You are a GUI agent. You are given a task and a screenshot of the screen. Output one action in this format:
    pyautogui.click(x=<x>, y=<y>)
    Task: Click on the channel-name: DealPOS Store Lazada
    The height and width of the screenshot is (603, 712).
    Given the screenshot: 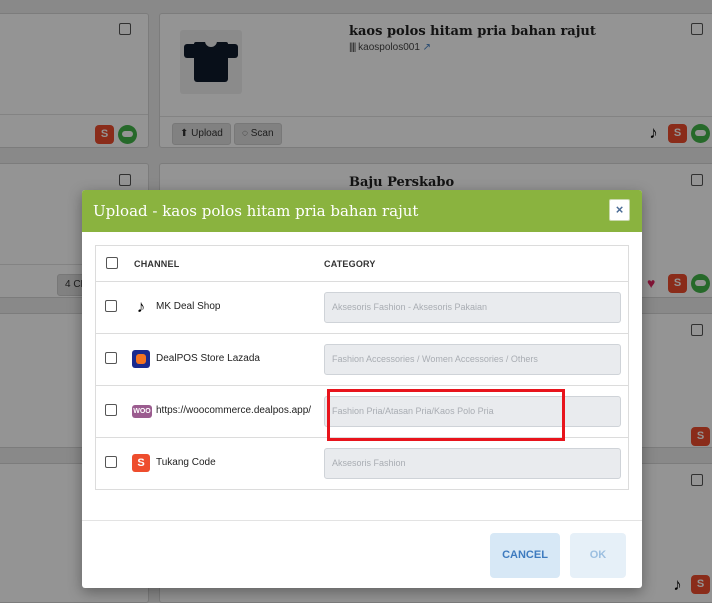 What is the action you would take?
    pyautogui.click(x=208, y=358)
    